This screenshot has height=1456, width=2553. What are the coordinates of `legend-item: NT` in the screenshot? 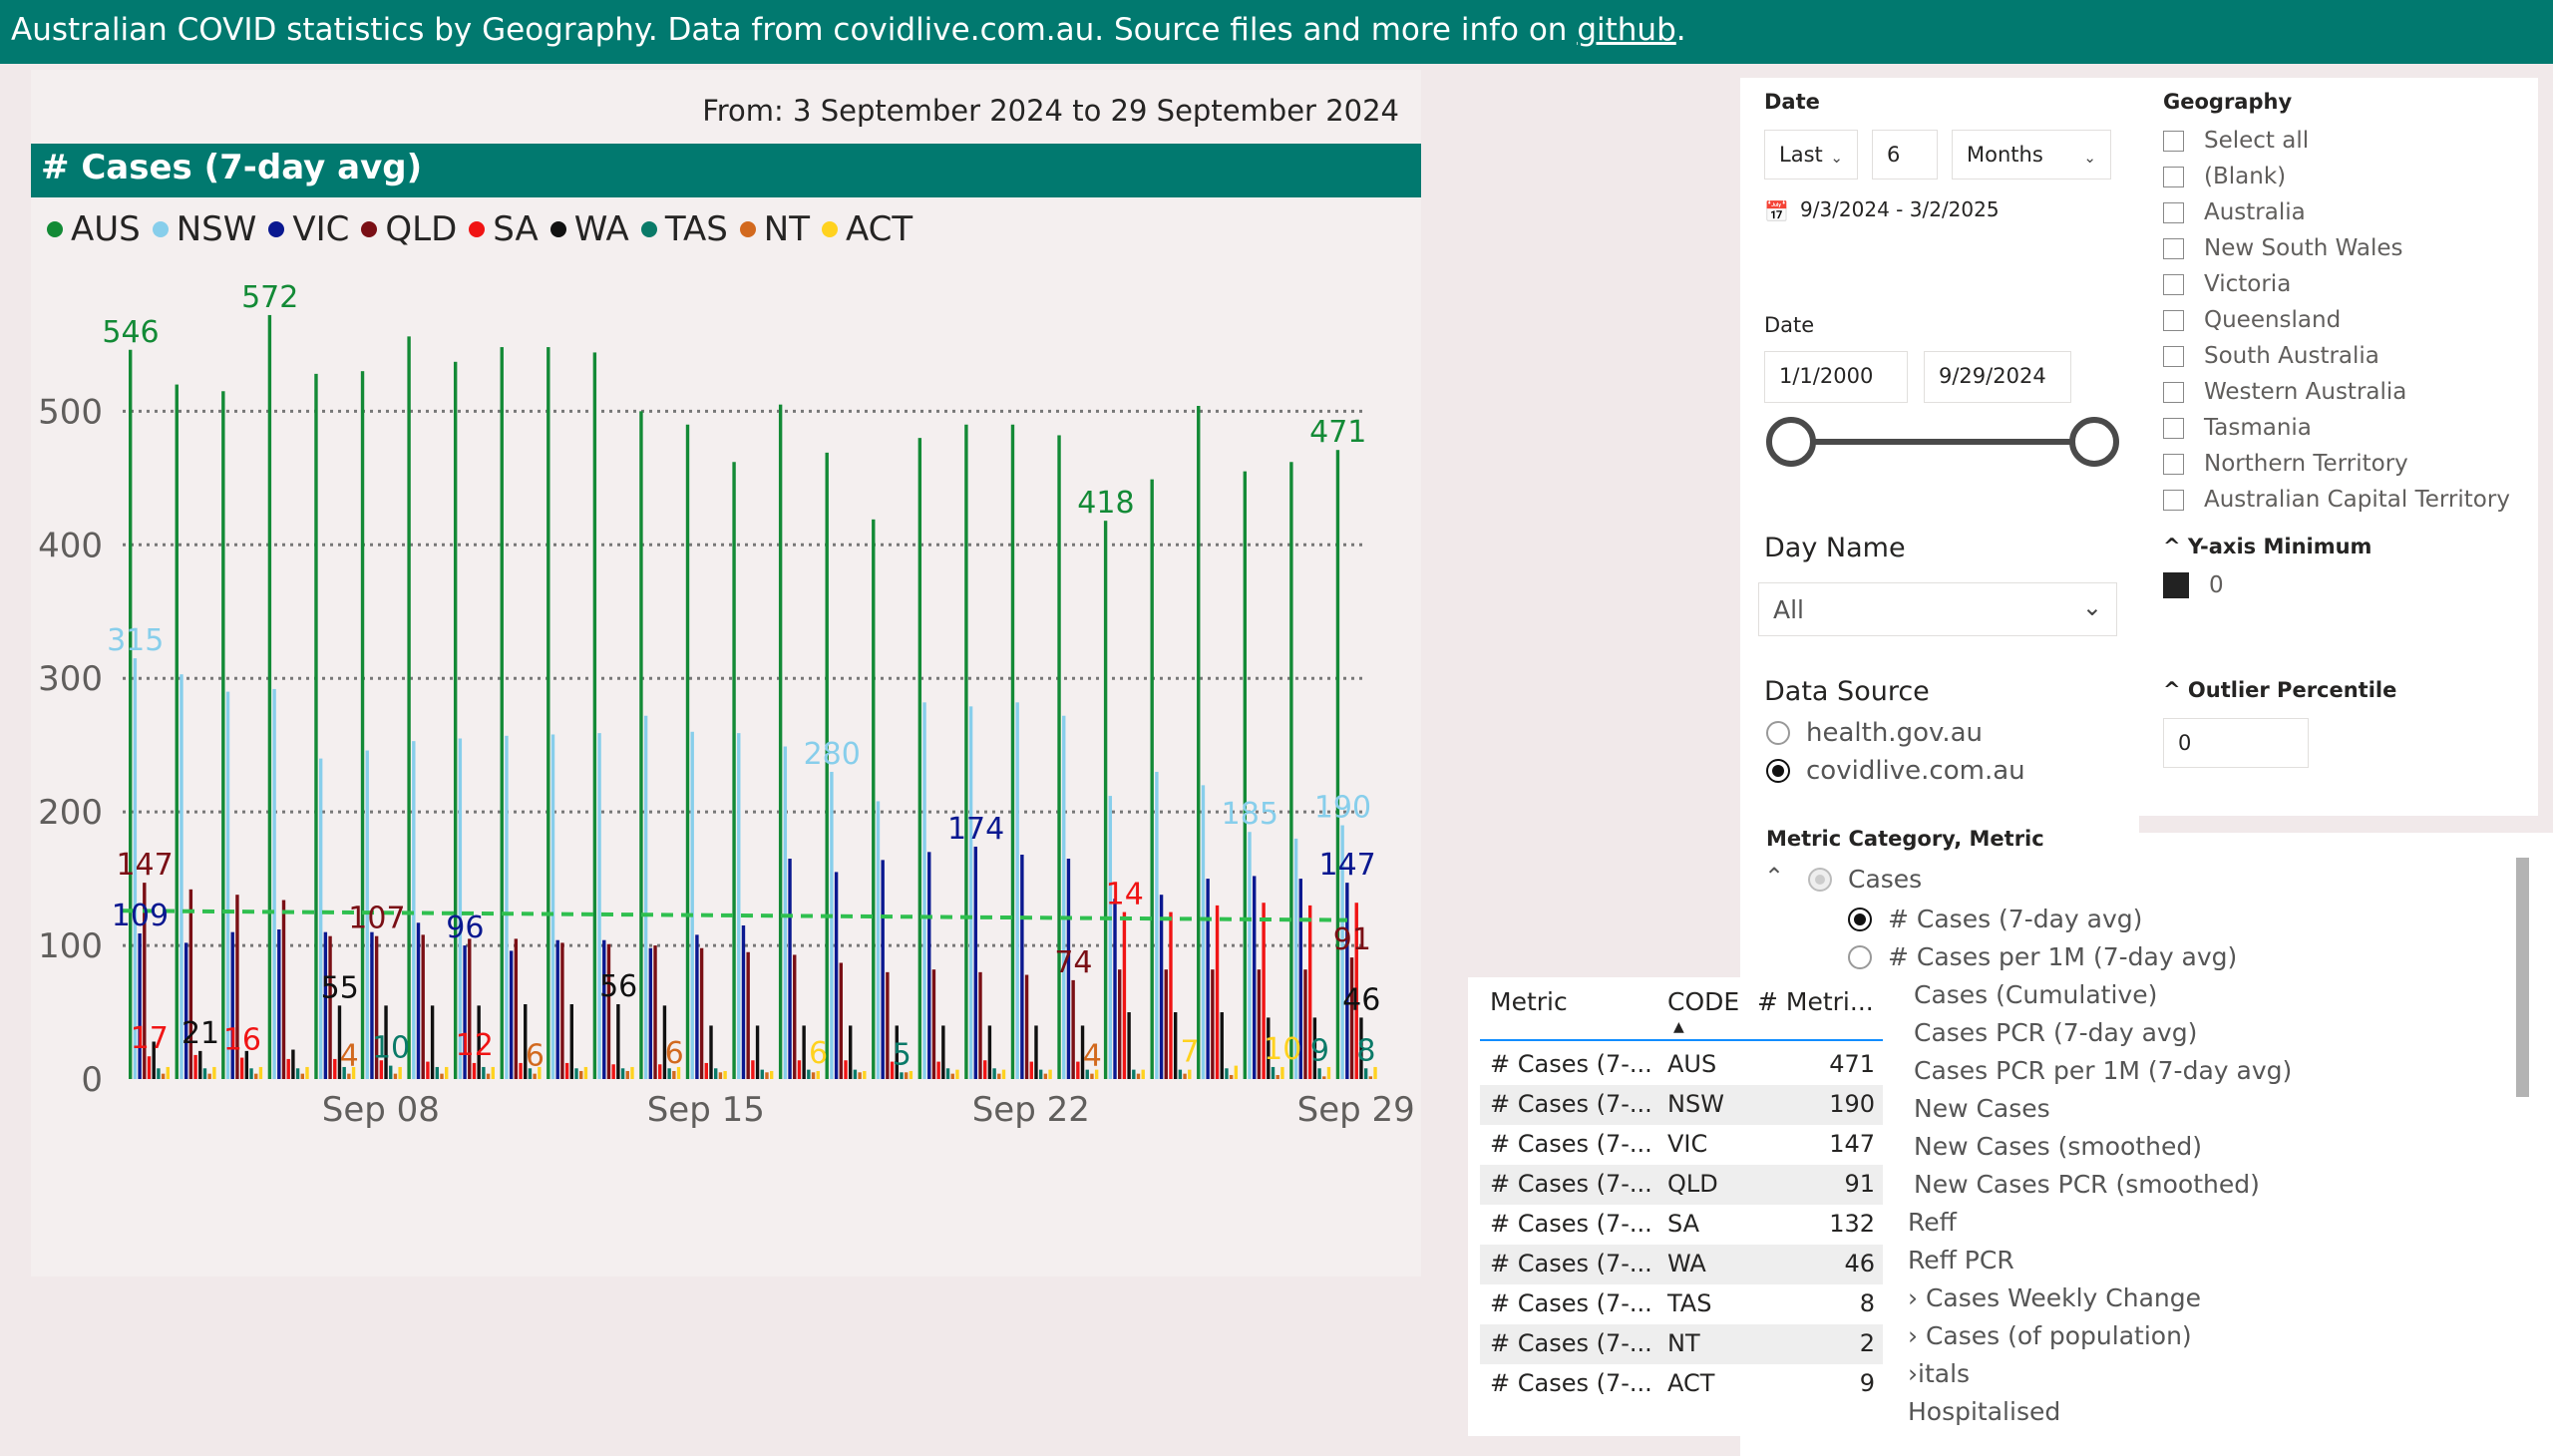 It's located at (775, 229).